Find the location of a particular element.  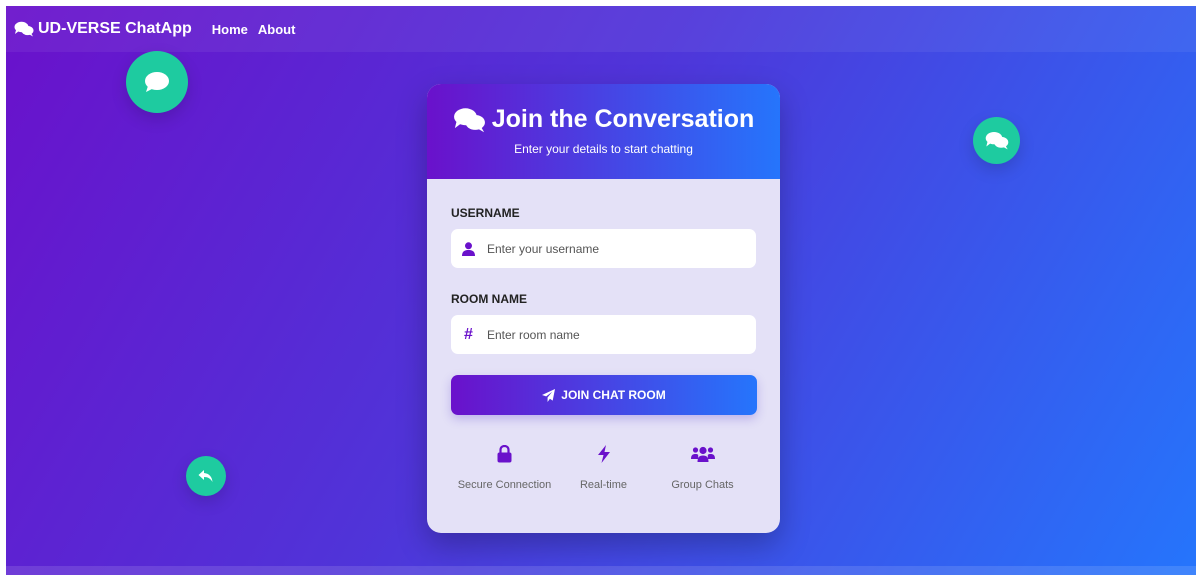

comment-icon is located at coordinates (157, 82).